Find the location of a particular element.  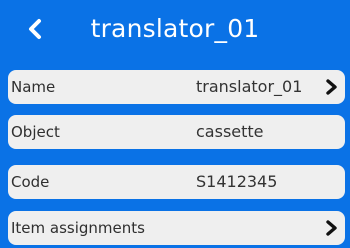

code-label: Code is located at coordinates (30, 182).